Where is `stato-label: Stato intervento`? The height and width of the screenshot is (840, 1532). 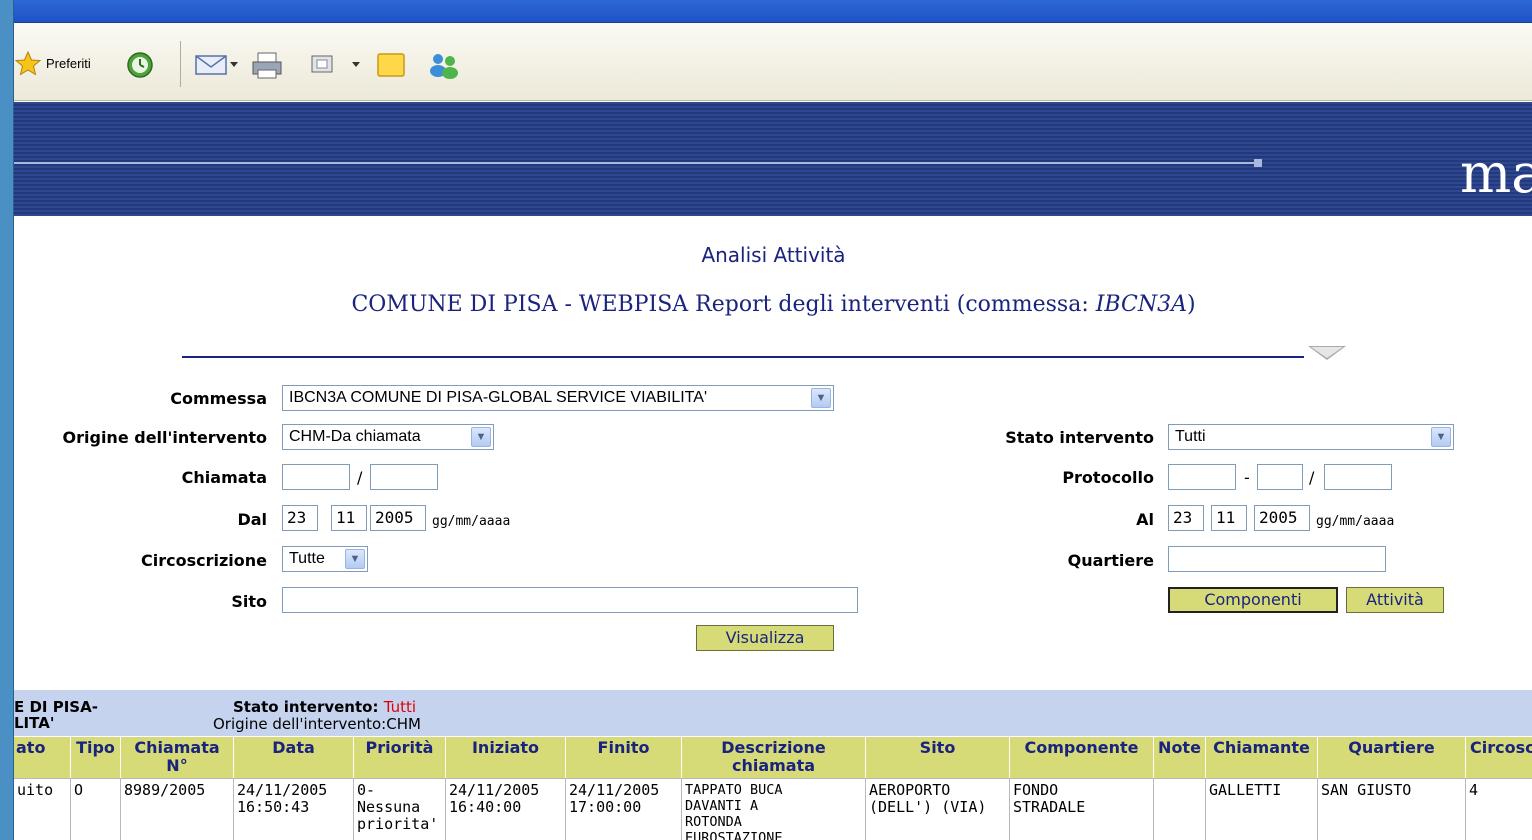 stato-label: Stato intervento is located at coordinates (1079, 437).